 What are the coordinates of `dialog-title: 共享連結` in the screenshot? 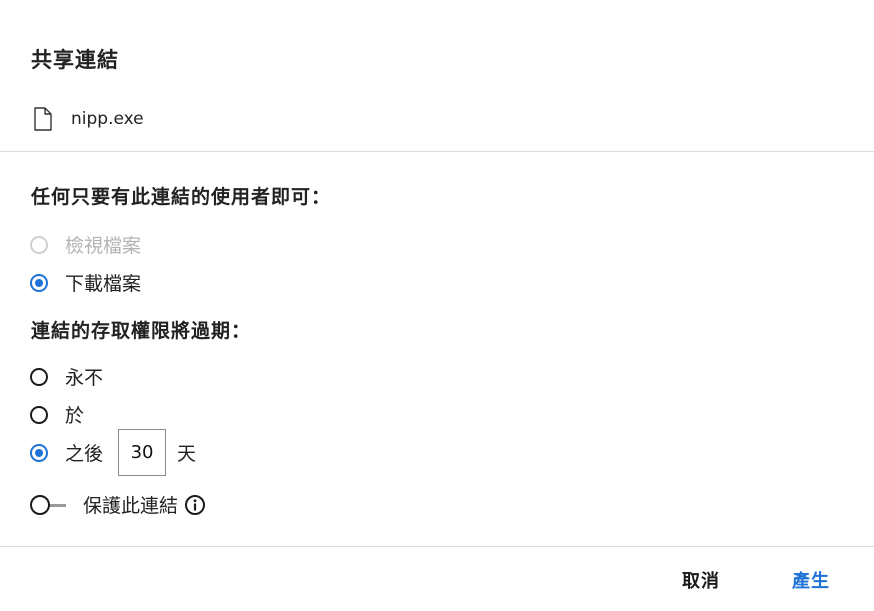 It's located at (75, 60).